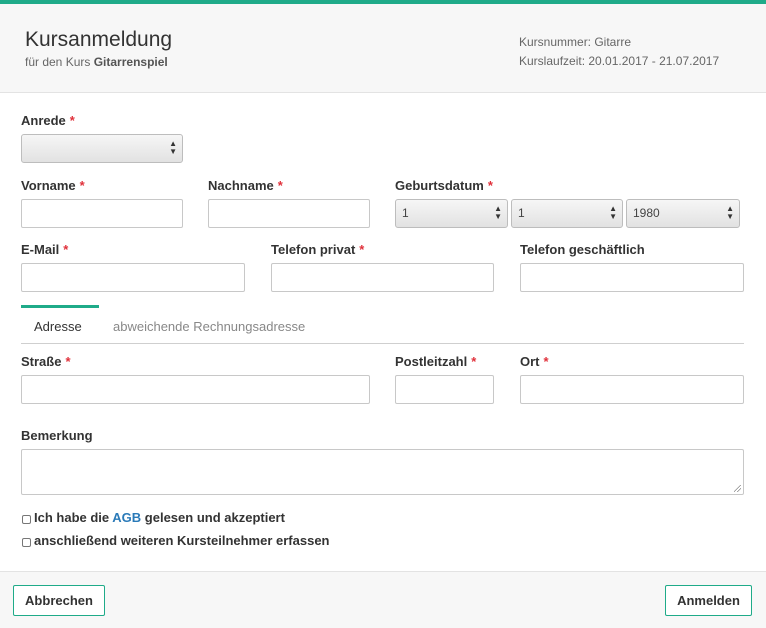 The height and width of the screenshot is (628, 766). What do you see at coordinates (102, 213) in the screenshot?
I see `first-name-input` at bounding box center [102, 213].